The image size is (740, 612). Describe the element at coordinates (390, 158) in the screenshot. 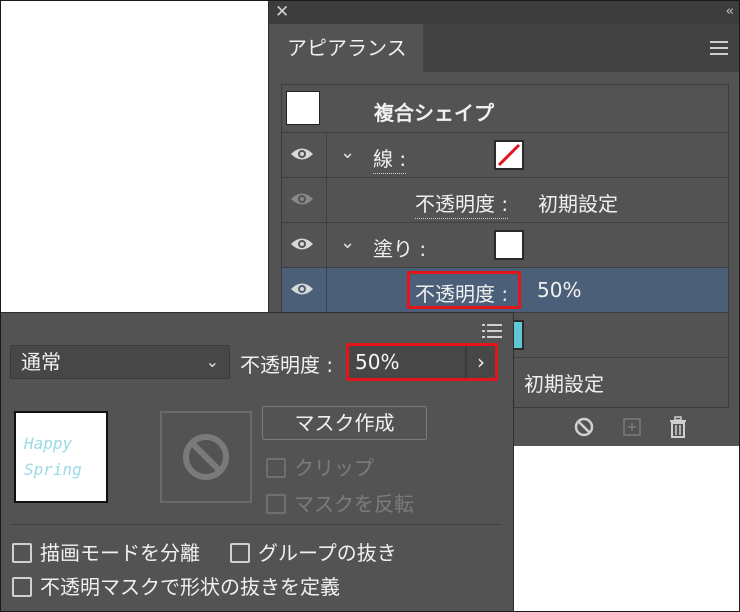

I see `stroke-label: 線 :` at that location.